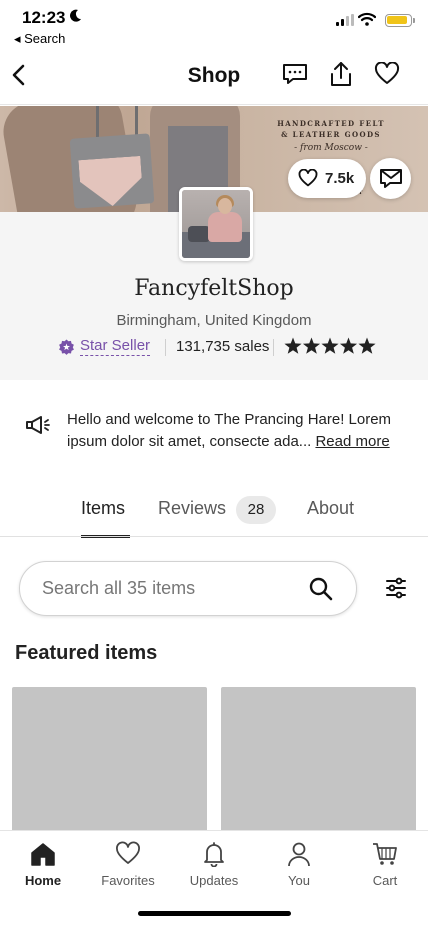 This screenshot has width=428, height=926. I want to click on tabbar-updates: Updates, so click(214, 862).